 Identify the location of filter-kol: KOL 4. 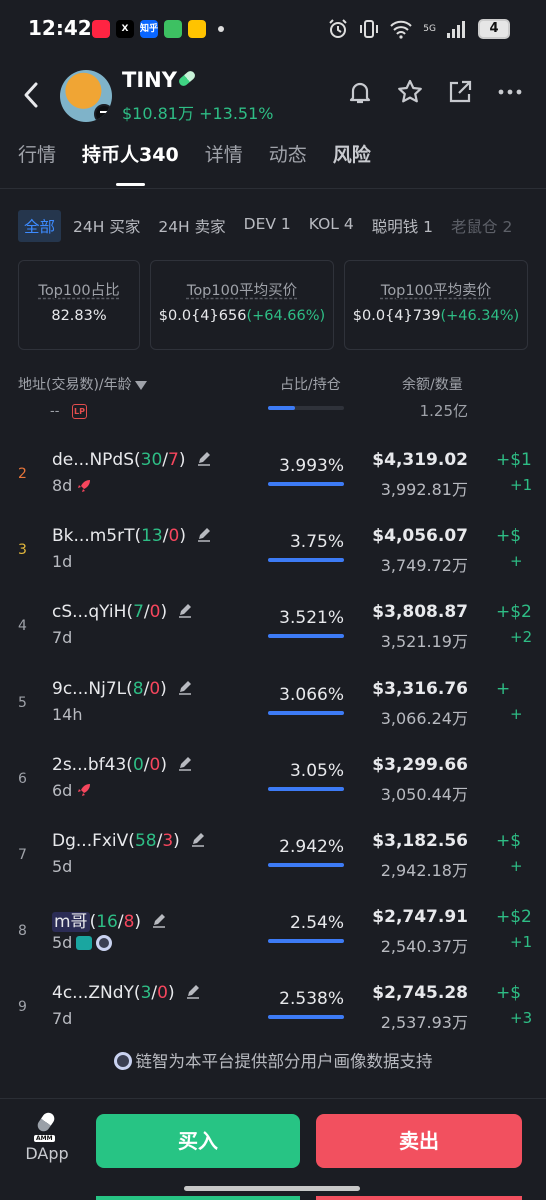
(331, 226).